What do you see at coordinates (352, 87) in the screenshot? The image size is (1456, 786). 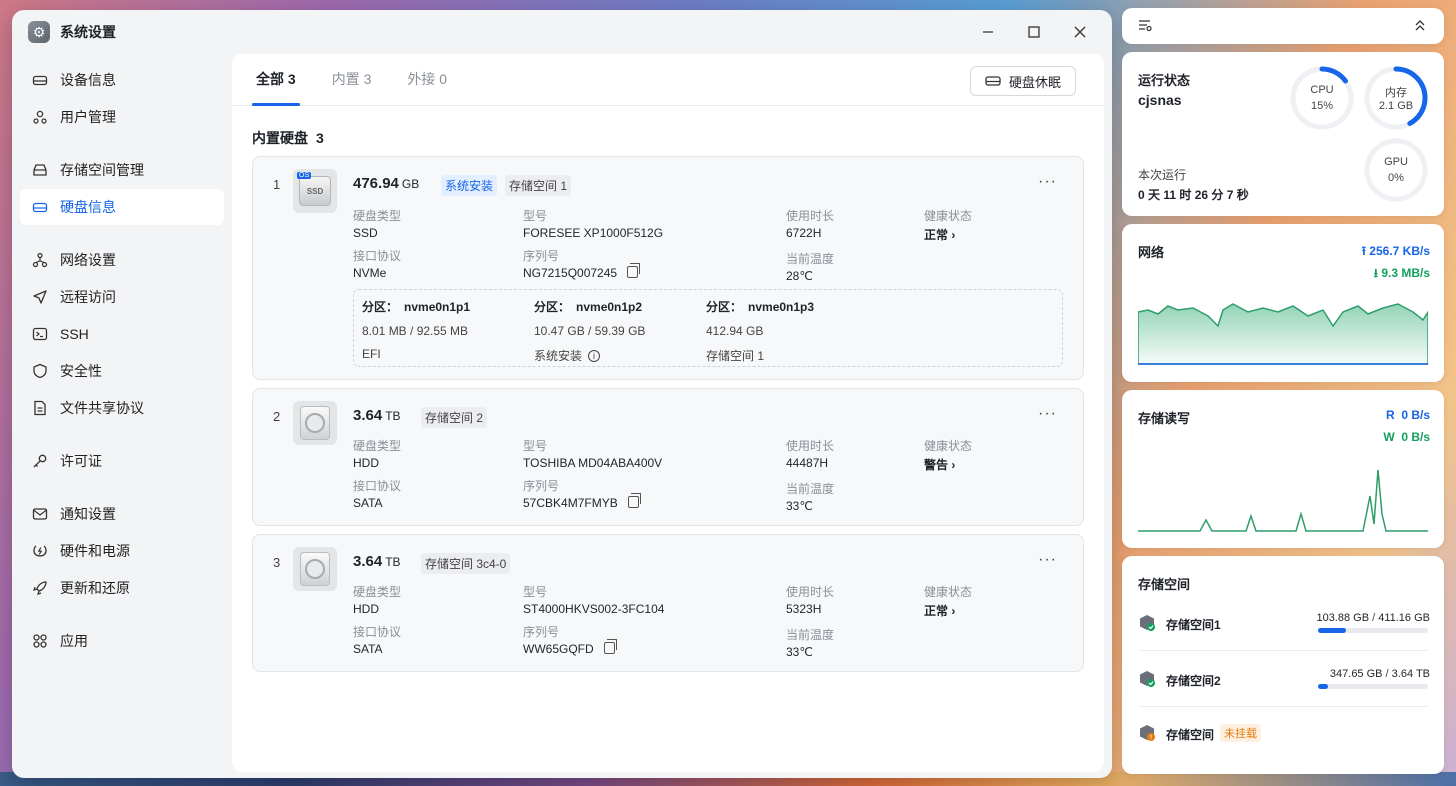 I see `tab-internal: 内置 3` at bounding box center [352, 87].